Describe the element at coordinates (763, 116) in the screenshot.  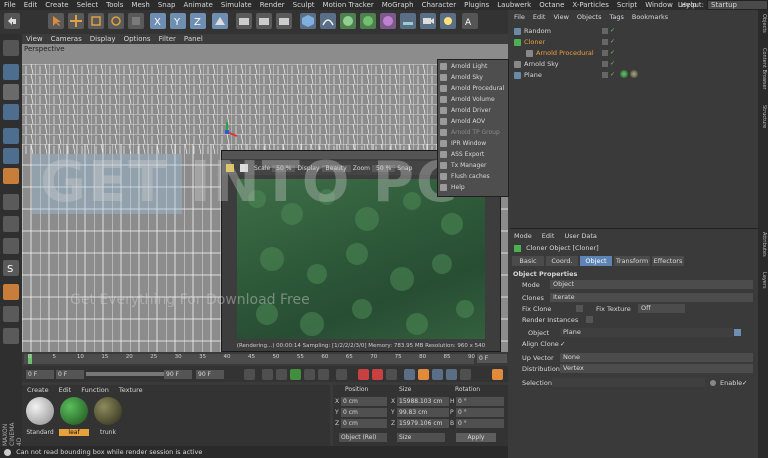
I see `side-tab-structure: Structure` at that location.